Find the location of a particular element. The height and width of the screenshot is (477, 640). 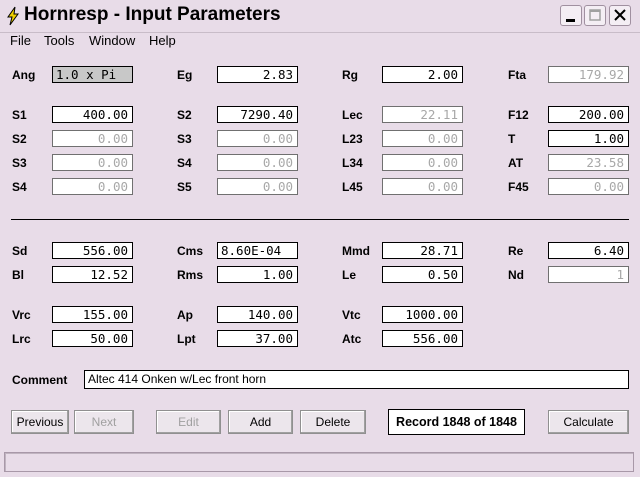

status-bar is located at coordinates (319, 462).